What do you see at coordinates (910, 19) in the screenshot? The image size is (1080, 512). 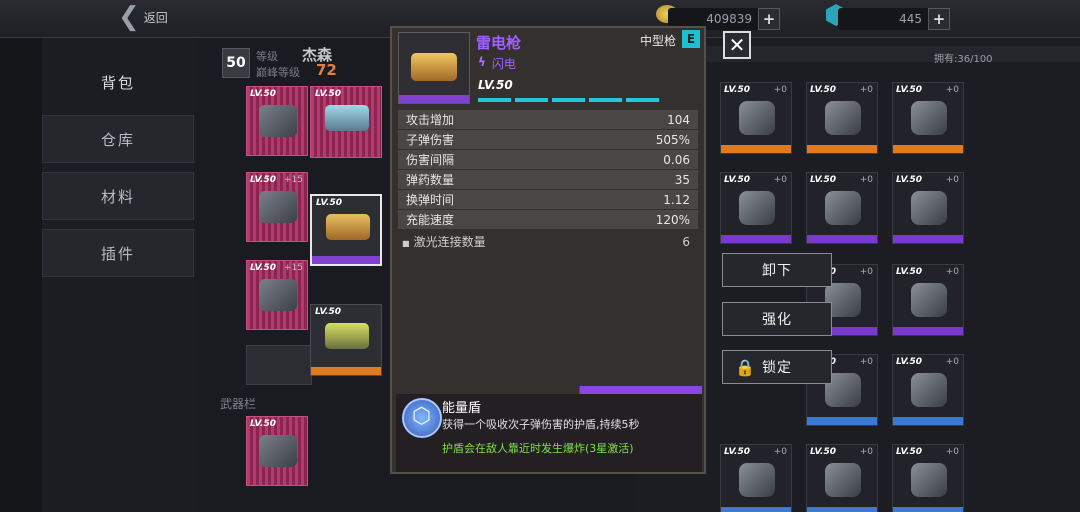 I see `gem-amount: 445` at bounding box center [910, 19].